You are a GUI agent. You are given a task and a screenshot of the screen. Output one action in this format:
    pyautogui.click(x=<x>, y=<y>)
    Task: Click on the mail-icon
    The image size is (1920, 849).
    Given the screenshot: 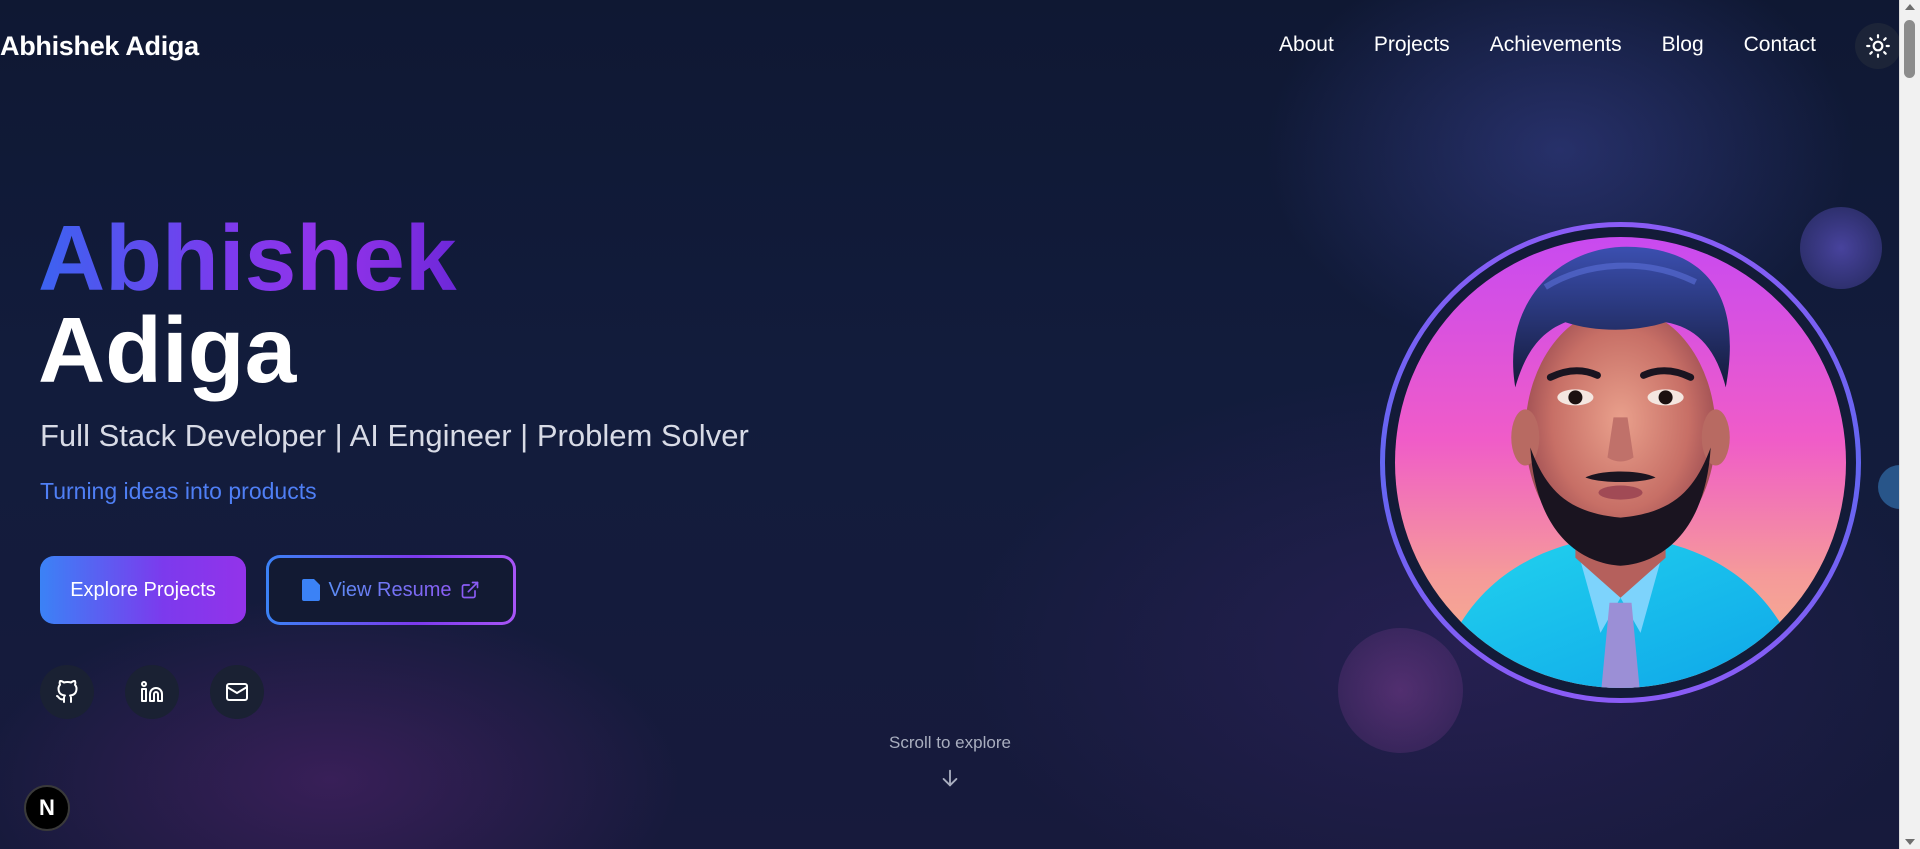 What is the action you would take?
    pyautogui.click(x=237, y=692)
    